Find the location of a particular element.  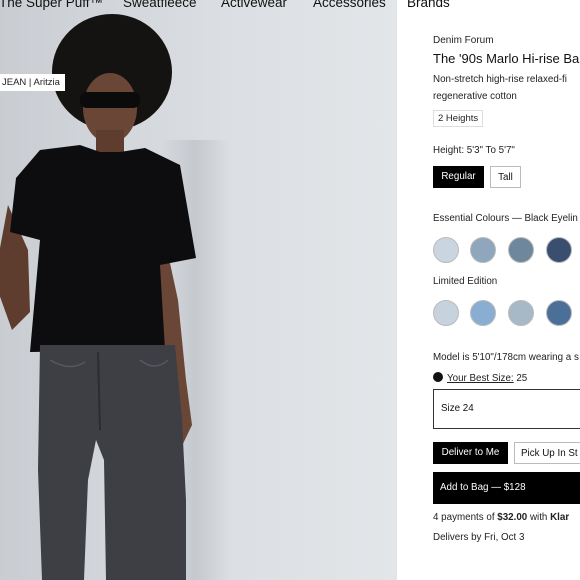

nav-item-accessories: Accessories is located at coordinates (349, 5).